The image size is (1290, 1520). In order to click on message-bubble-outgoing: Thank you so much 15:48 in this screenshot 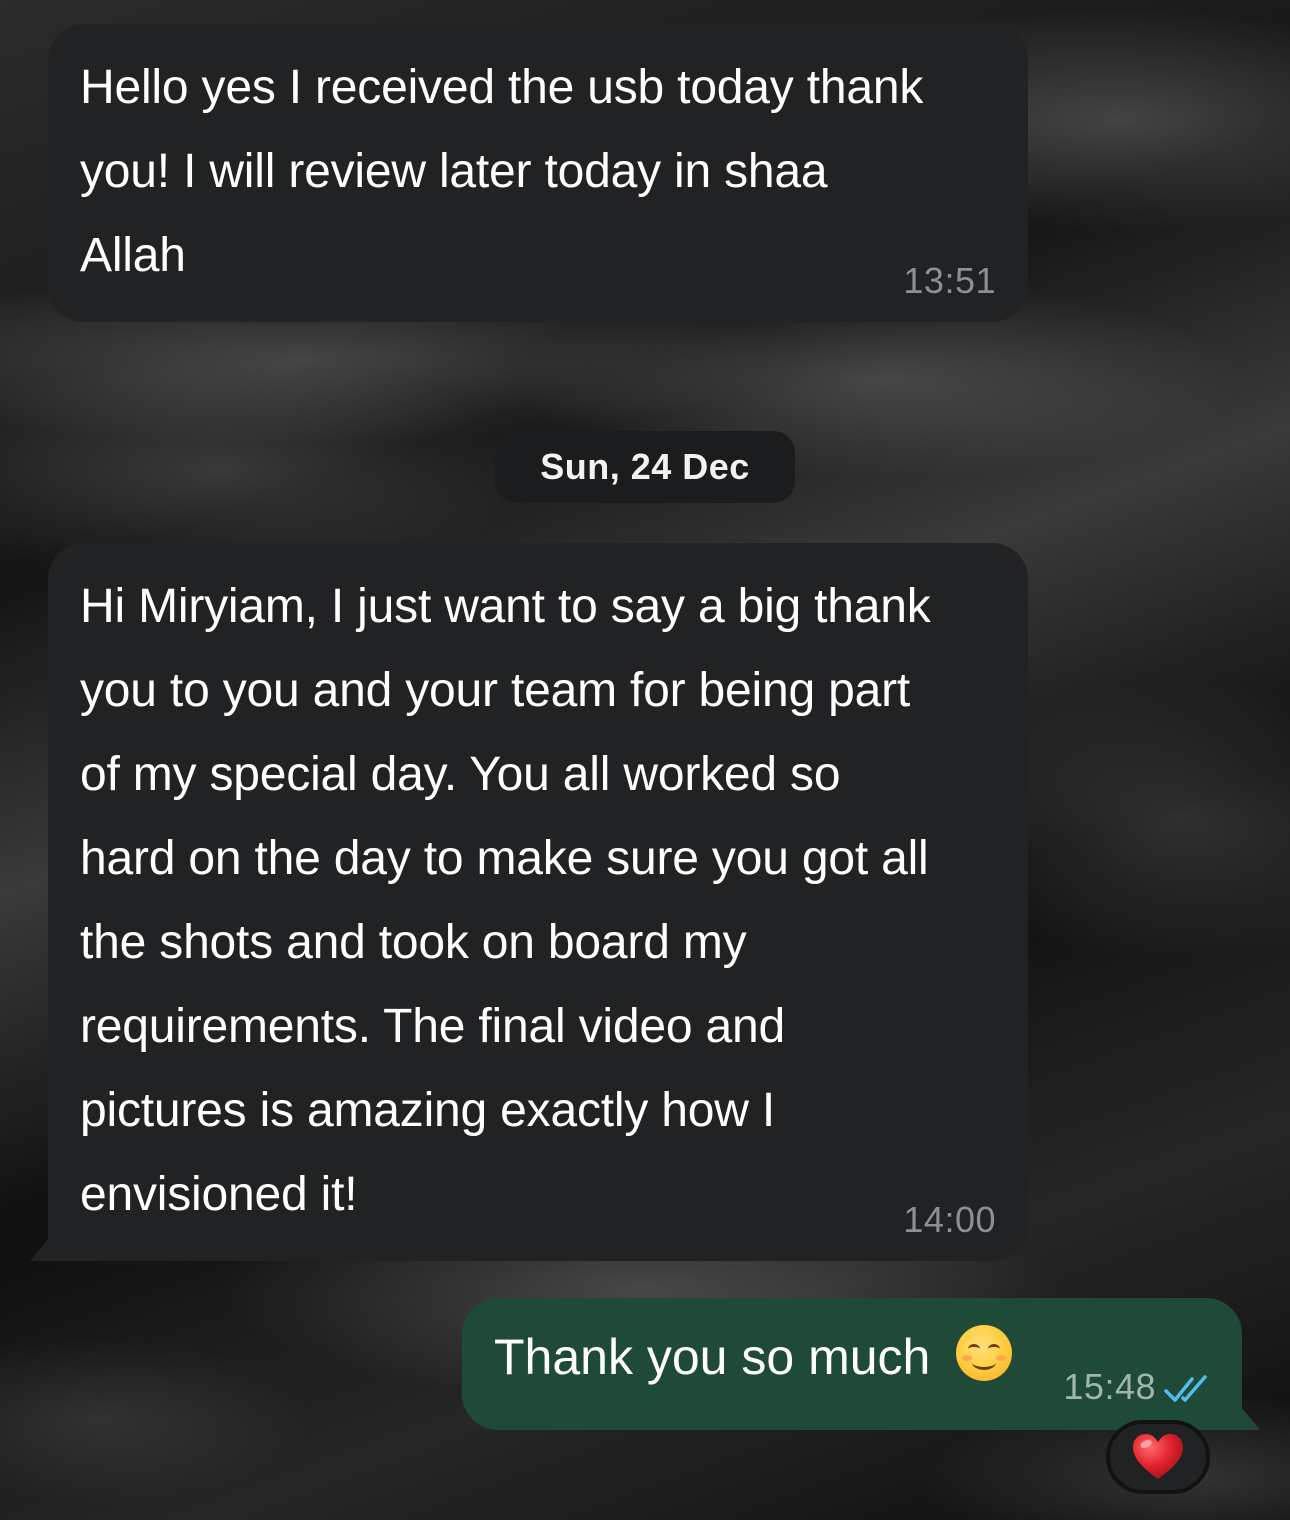, I will do `click(861, 1364)`.